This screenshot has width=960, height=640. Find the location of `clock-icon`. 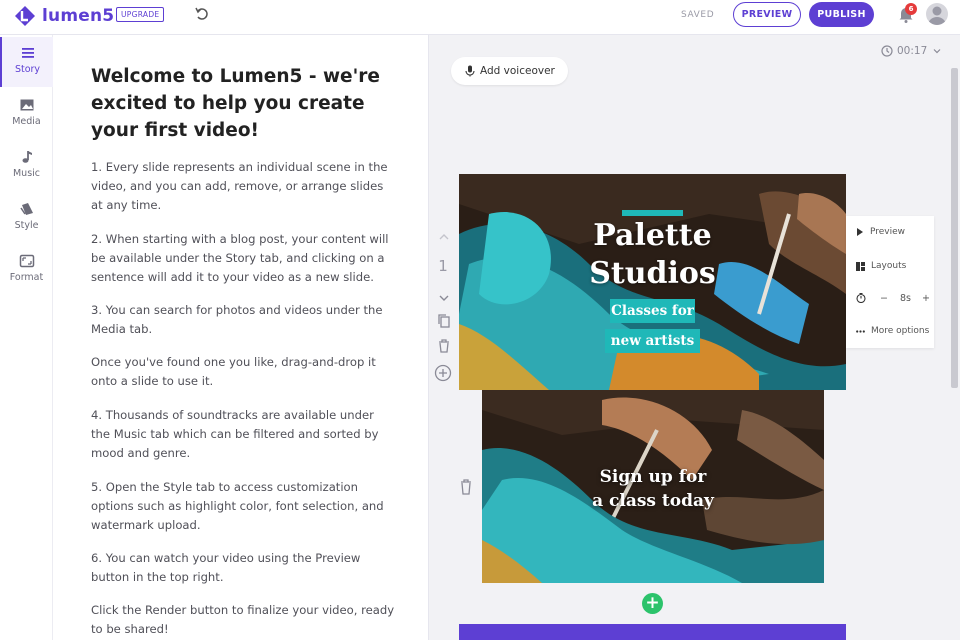

clock-icon is located at coordinates (887, 51).